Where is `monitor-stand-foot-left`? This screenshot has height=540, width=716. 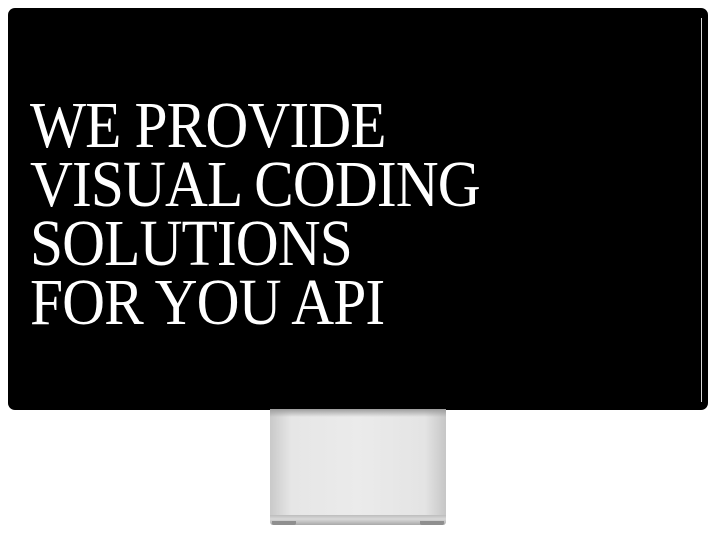
monitor-stand-foot-left is located at coordinates (284, 523).